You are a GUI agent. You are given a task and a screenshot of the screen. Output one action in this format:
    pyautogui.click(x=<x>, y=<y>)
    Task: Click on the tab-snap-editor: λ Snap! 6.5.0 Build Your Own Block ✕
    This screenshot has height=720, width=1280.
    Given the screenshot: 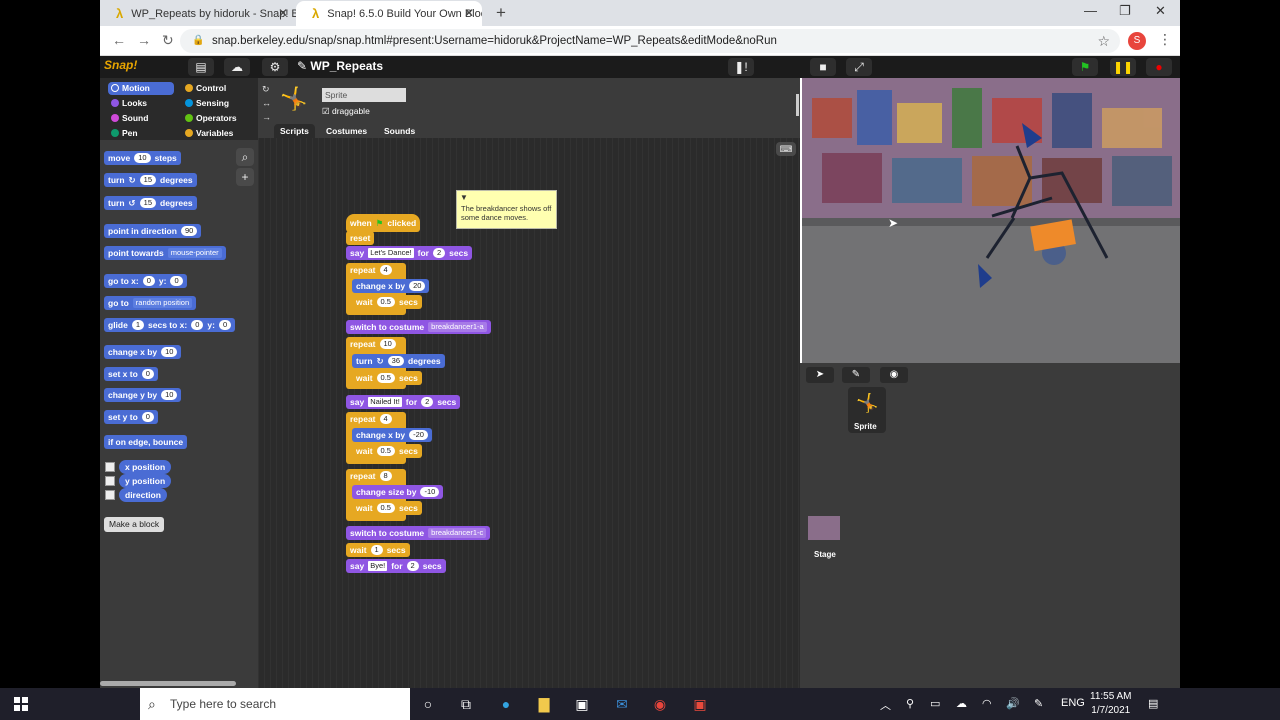 What is the action you would take?
    pyautogui.click(x=389, y=13)
    